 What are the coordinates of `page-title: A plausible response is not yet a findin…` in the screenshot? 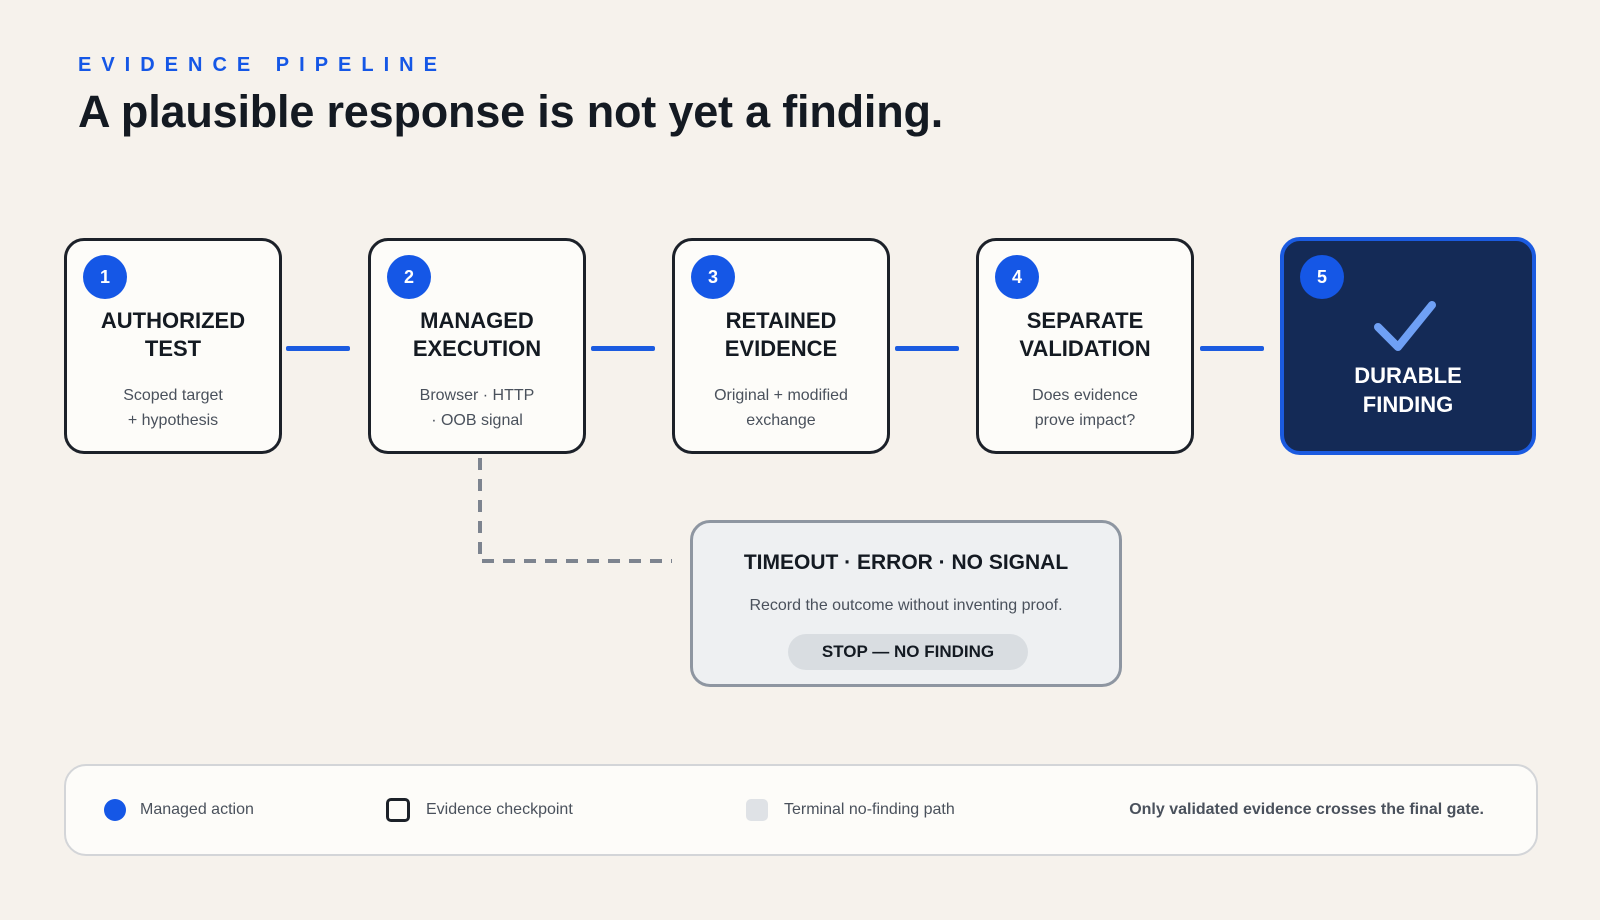 It's located at (511, 111).